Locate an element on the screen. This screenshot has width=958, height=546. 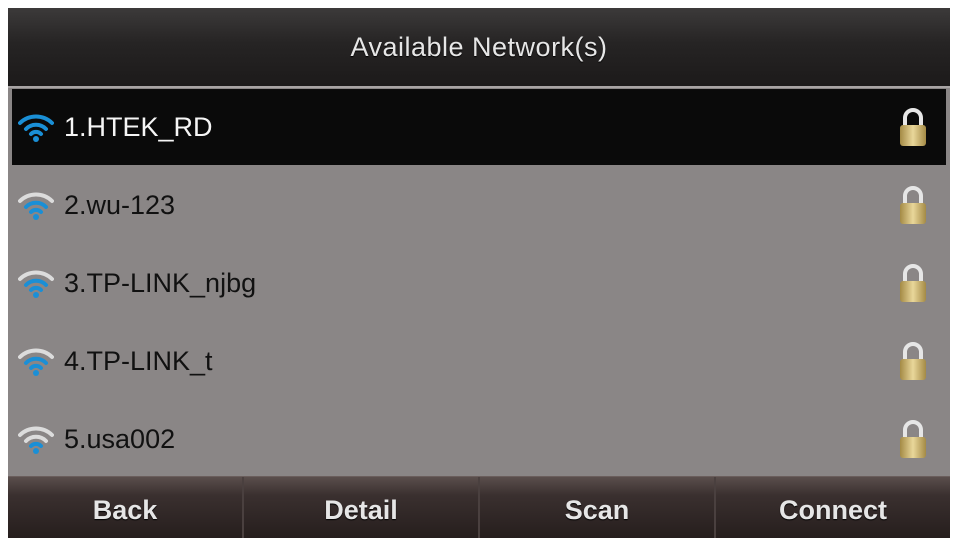
network-item: 3.TP-LINK_njbg is located at coordinates (479, 283).